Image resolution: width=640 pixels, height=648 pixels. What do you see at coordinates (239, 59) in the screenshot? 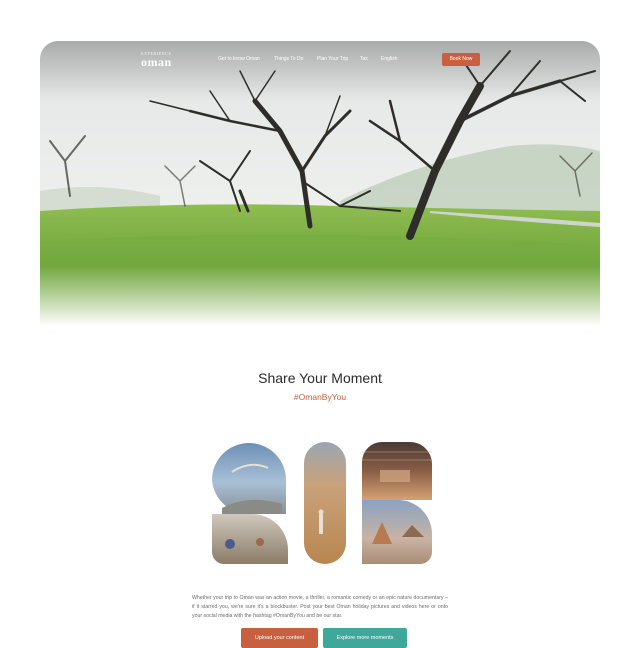
I see `nav-get-to-know-oman: Get to know Oman` at bounding box center [239, 59].